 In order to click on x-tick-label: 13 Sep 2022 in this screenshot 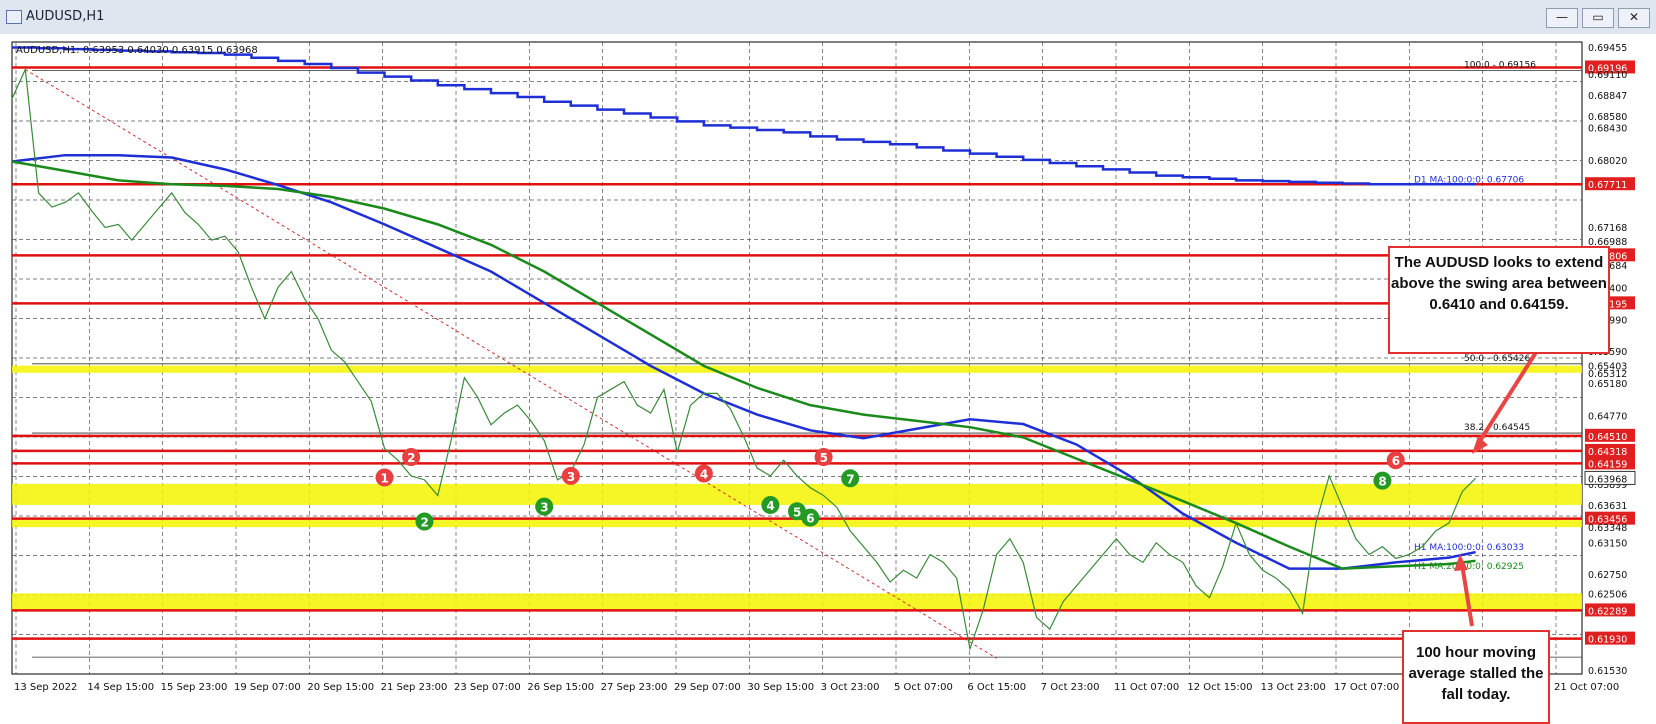, I will do `click(45, 687)`.